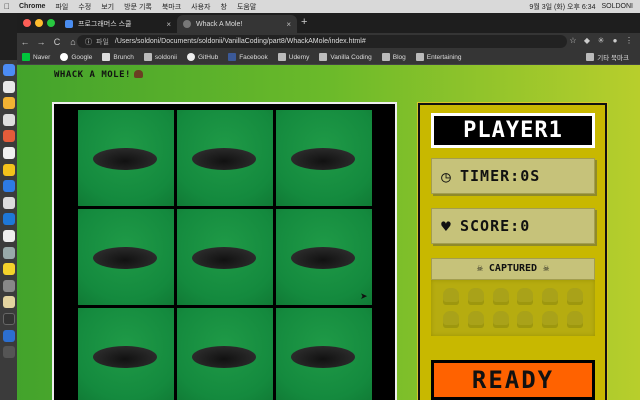 The height and width of the screenshot is (400, 640). Describe the element at coordinates (88, 42) in the screenshot. I see `info-icon: ⓘ` at that location.